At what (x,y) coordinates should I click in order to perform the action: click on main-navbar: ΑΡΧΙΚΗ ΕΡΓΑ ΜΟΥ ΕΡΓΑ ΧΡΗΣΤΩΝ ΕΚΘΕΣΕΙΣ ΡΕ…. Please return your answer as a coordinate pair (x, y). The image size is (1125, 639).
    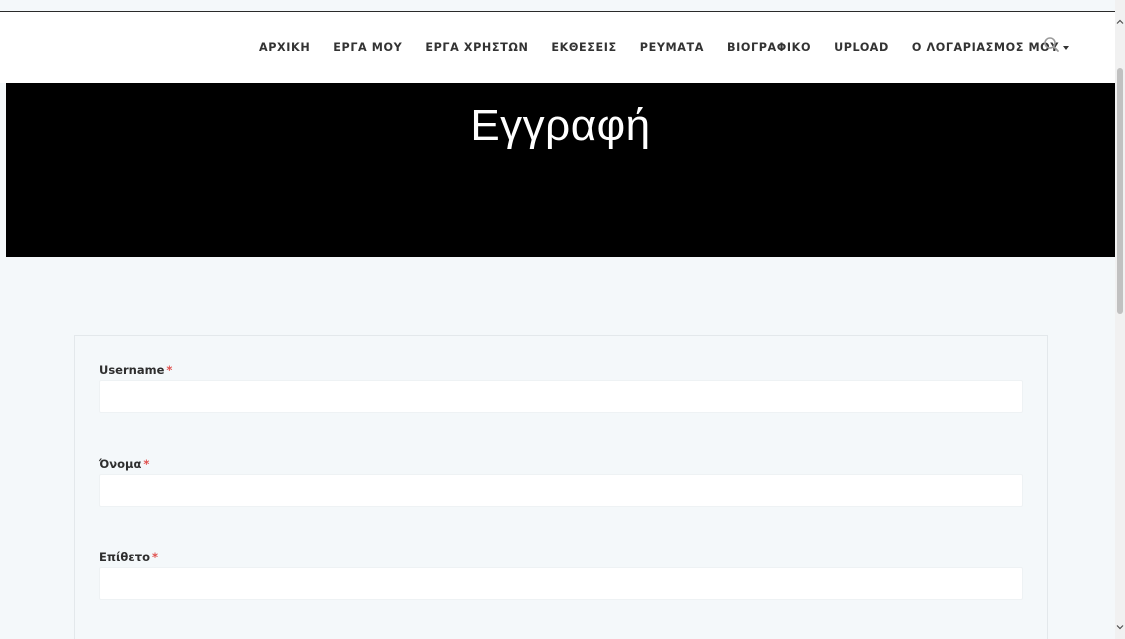
    Looking at the image, I should click on (557, 47).